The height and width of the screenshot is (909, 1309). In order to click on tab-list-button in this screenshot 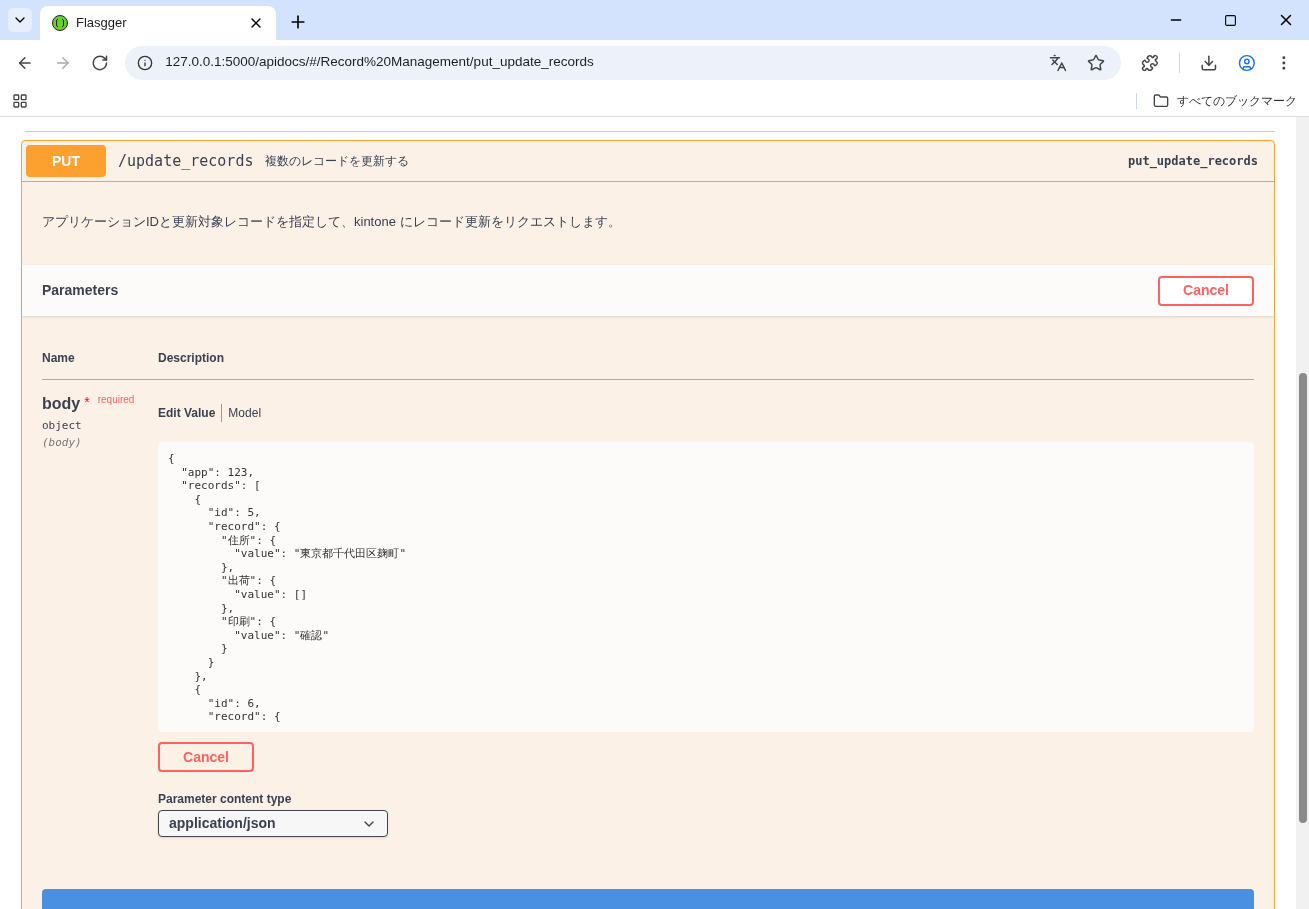, I will do `click(20, 20)`.